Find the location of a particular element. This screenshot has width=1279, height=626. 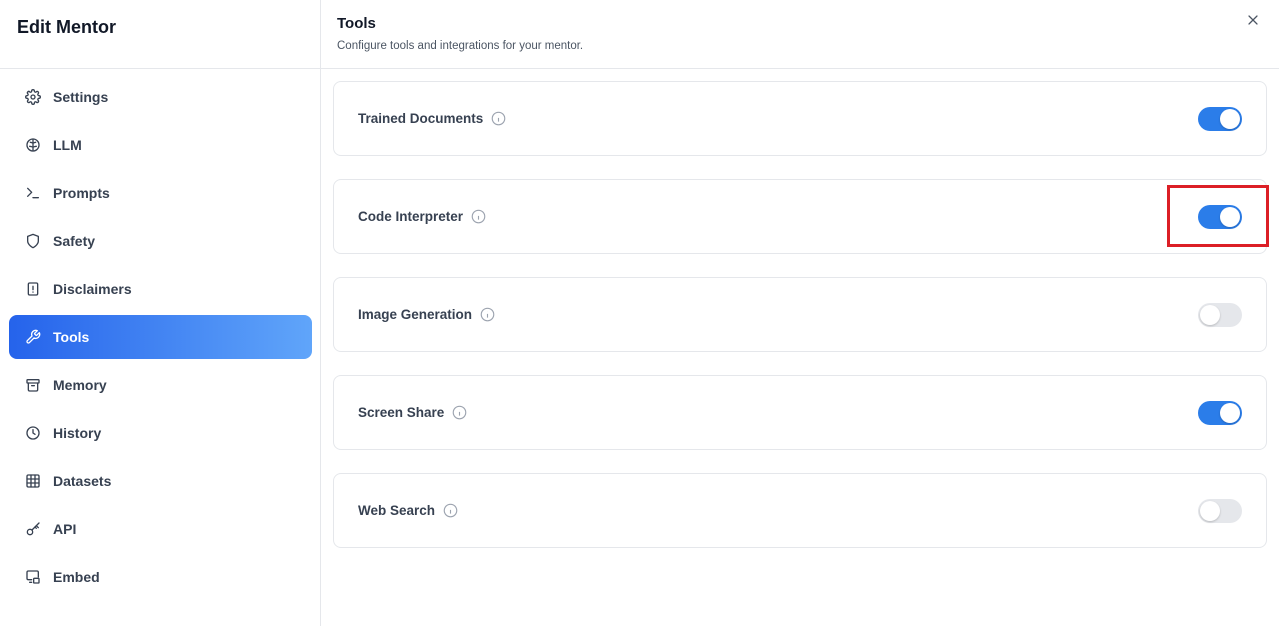

tool-label: Web Search is located at coordinates (408, 510).